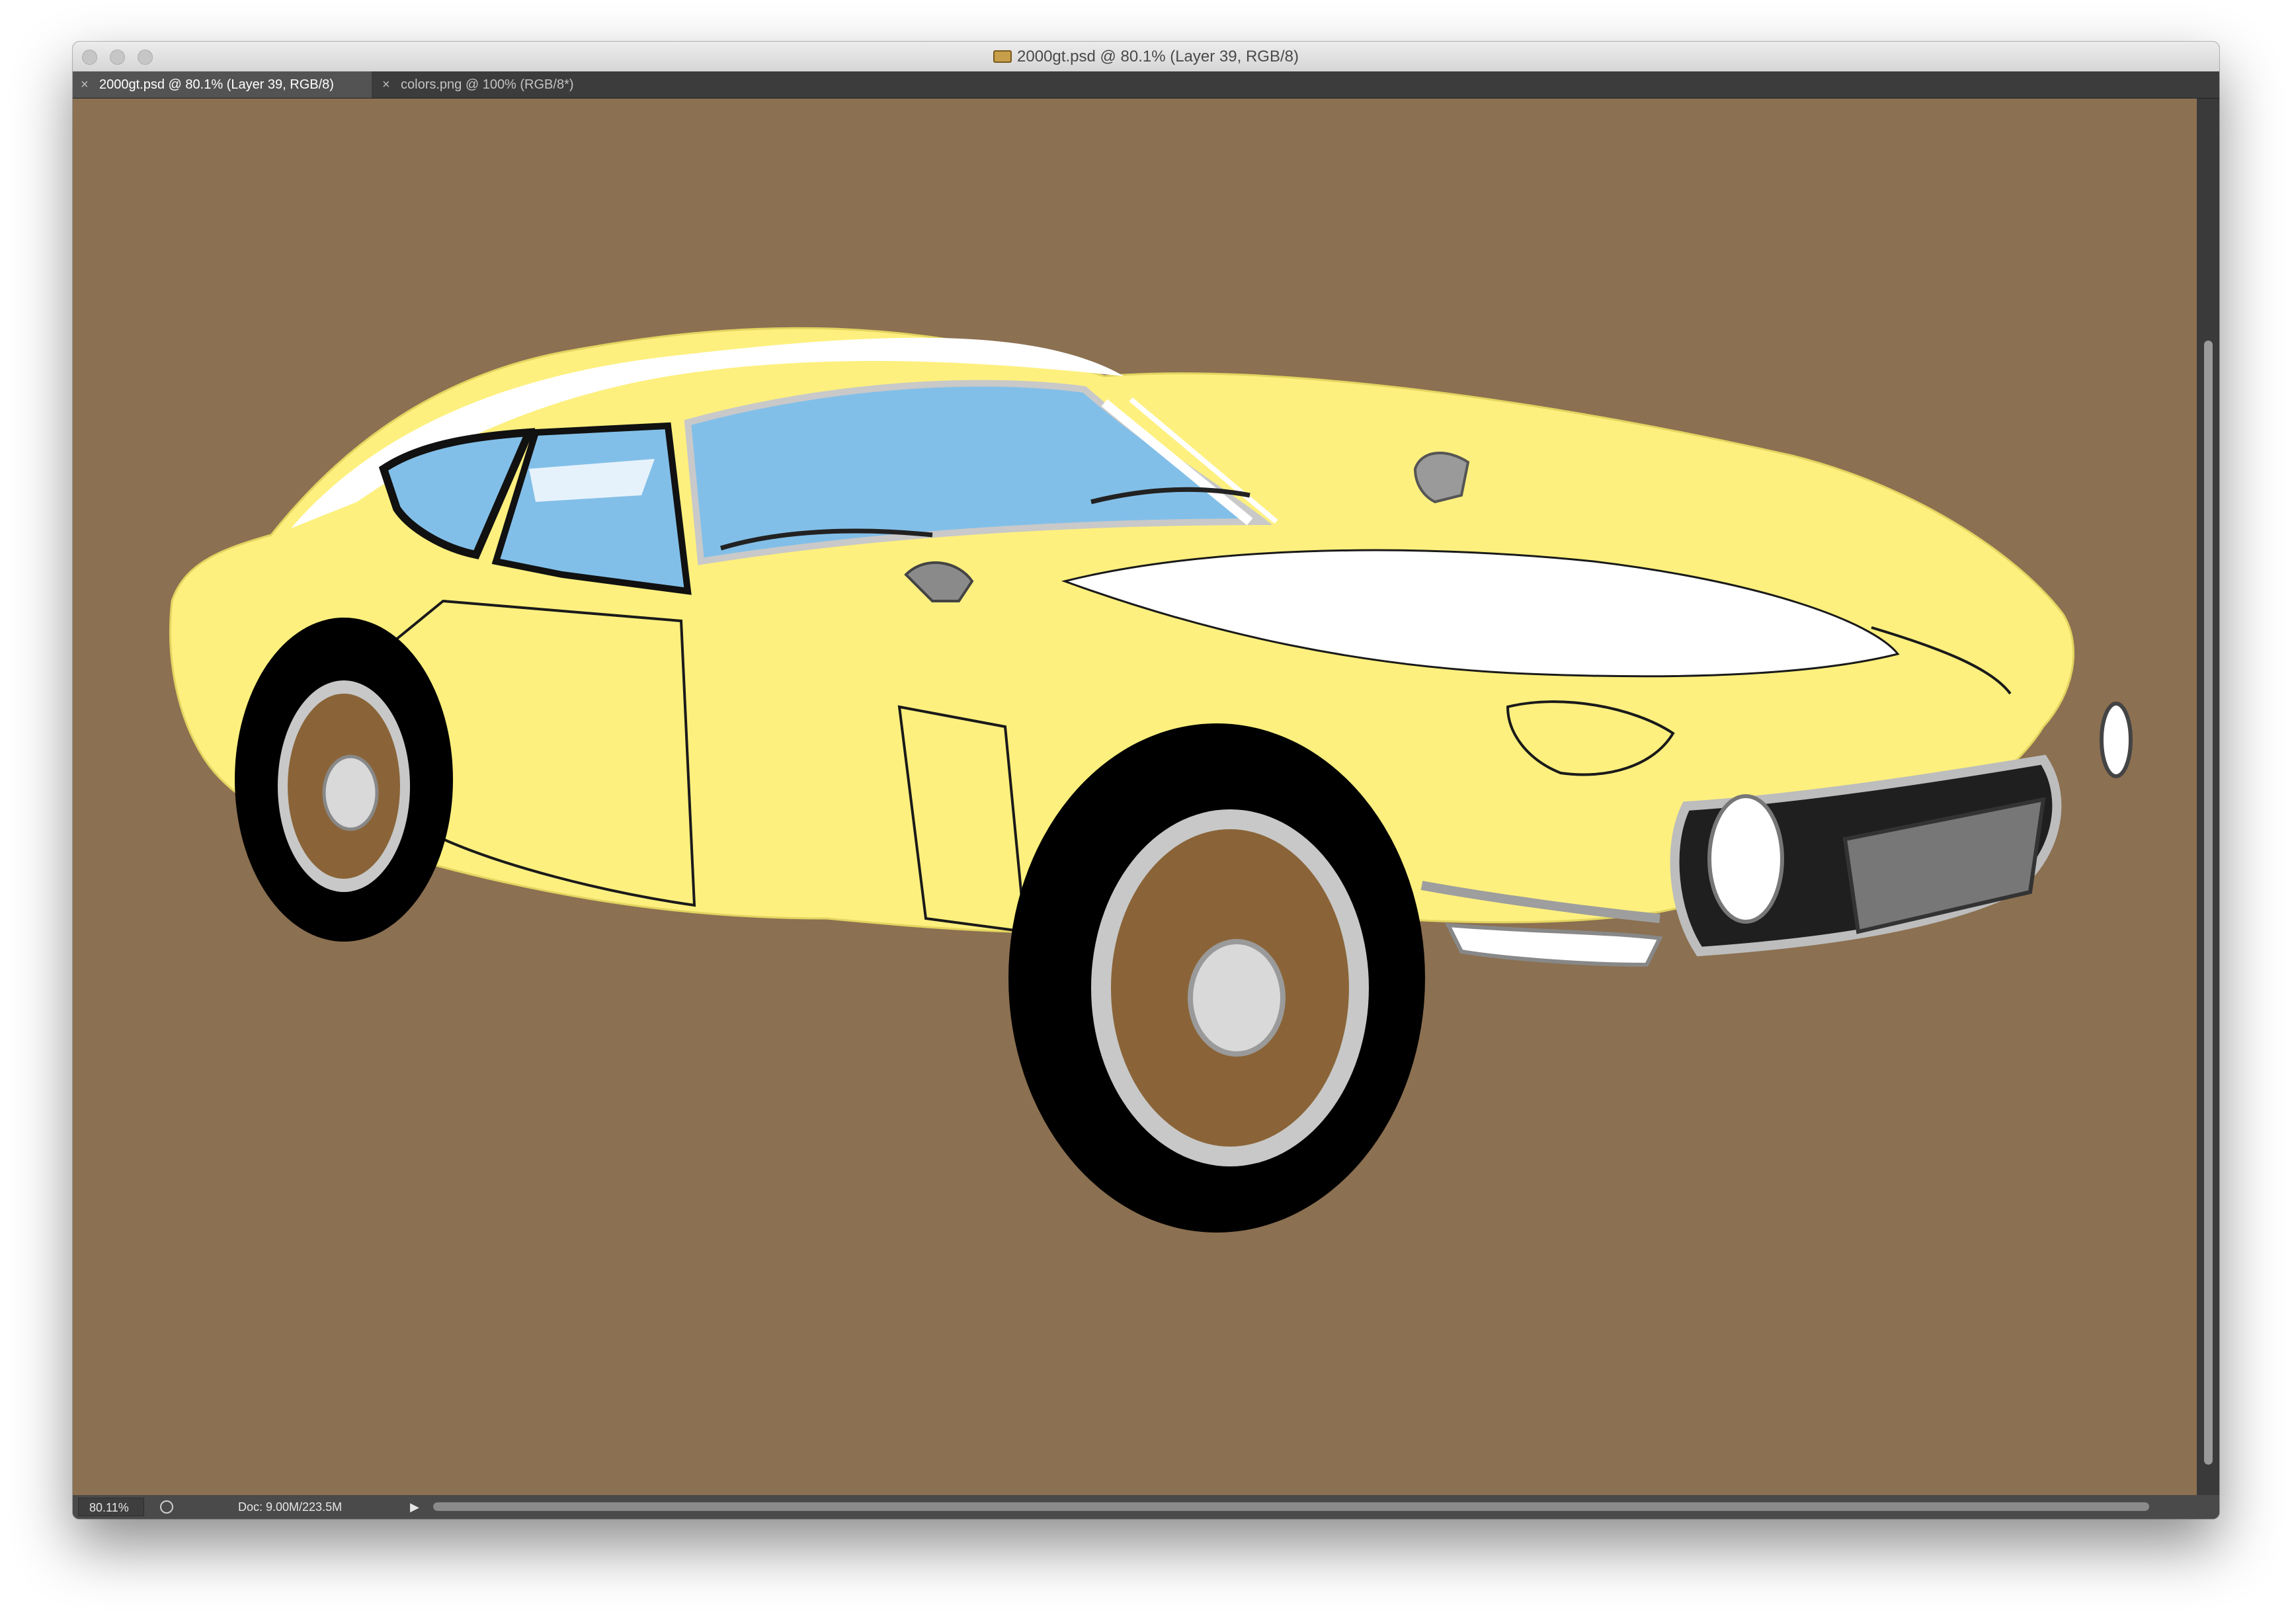 The height and width of the screenshot is (1624, 2292). What do you see at coordinates (1554, 944) in the screenshot?
I see `fog-light` at bounding box center [1554, 944].